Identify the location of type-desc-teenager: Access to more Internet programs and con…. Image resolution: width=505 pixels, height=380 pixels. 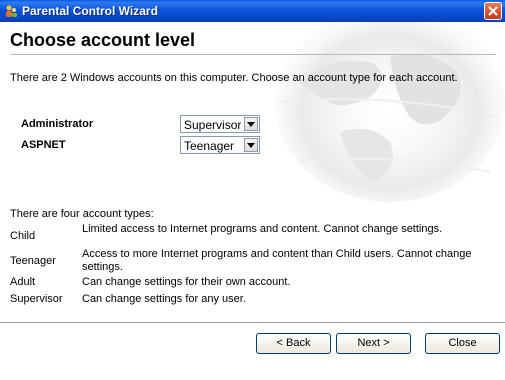
(277, 260).